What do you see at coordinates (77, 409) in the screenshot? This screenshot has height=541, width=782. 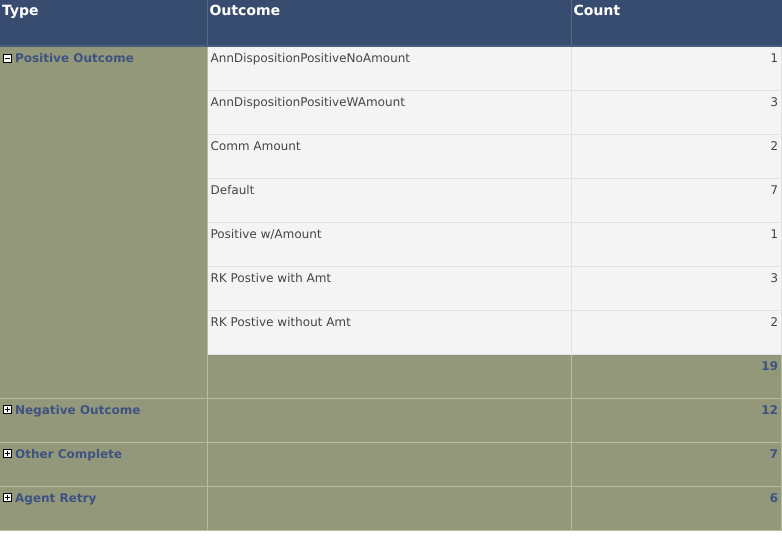 I see `group-name: Negative Outcome` at bounding box center [77, 409].